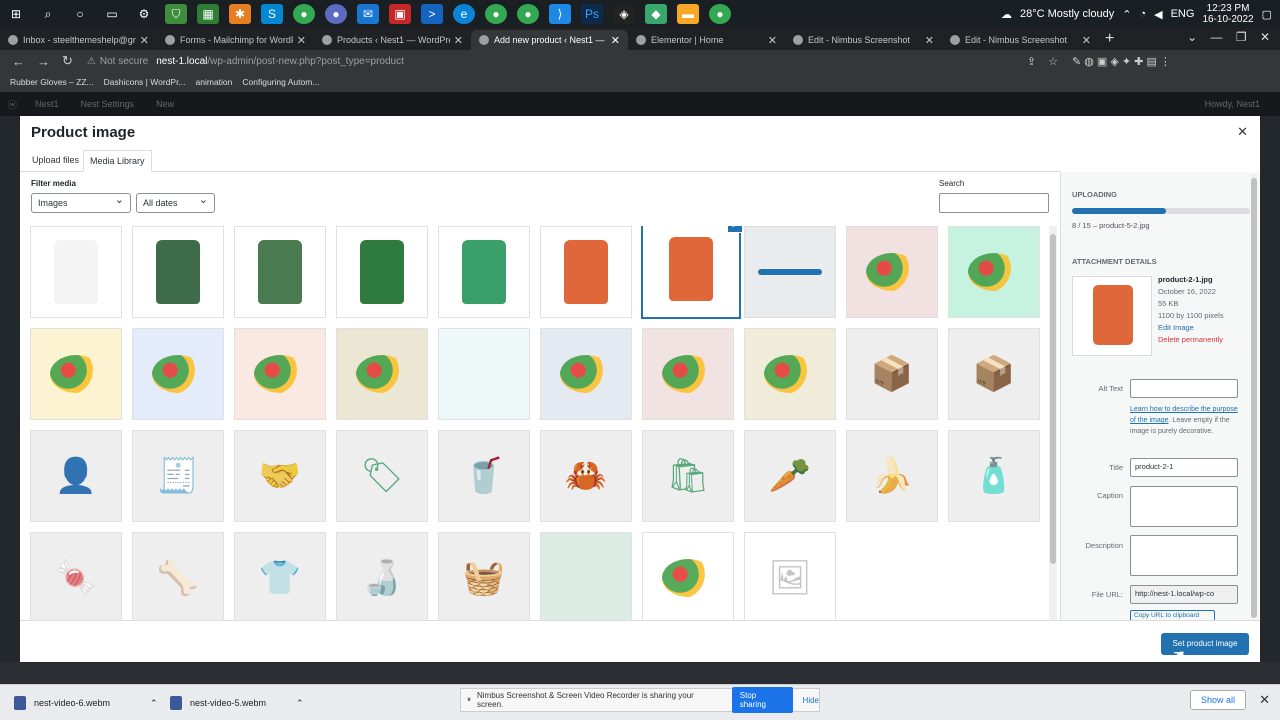  What do you see at coordinates (1176, 327) in the screenshot?
I see `edit-image-link: Edit Image` at bounding box center [1176, 327].